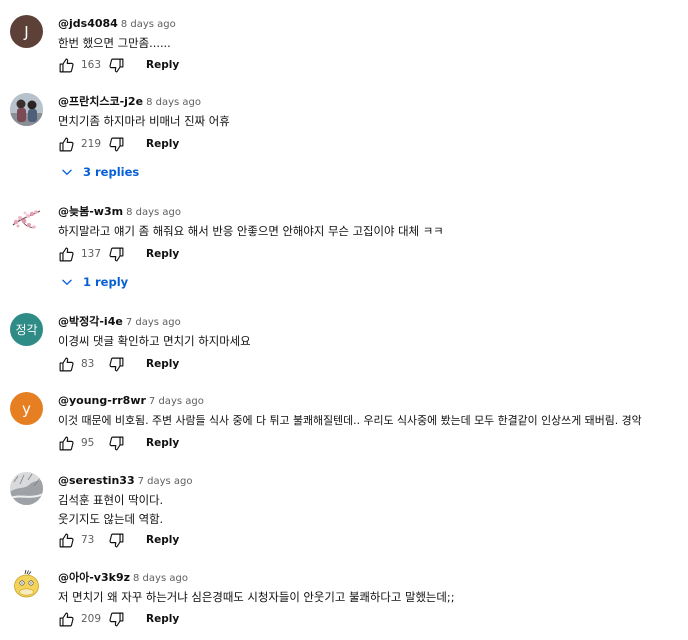  I want to click on comment-header: @프란치스코-j2e 8 days ago, so click(129, 101).